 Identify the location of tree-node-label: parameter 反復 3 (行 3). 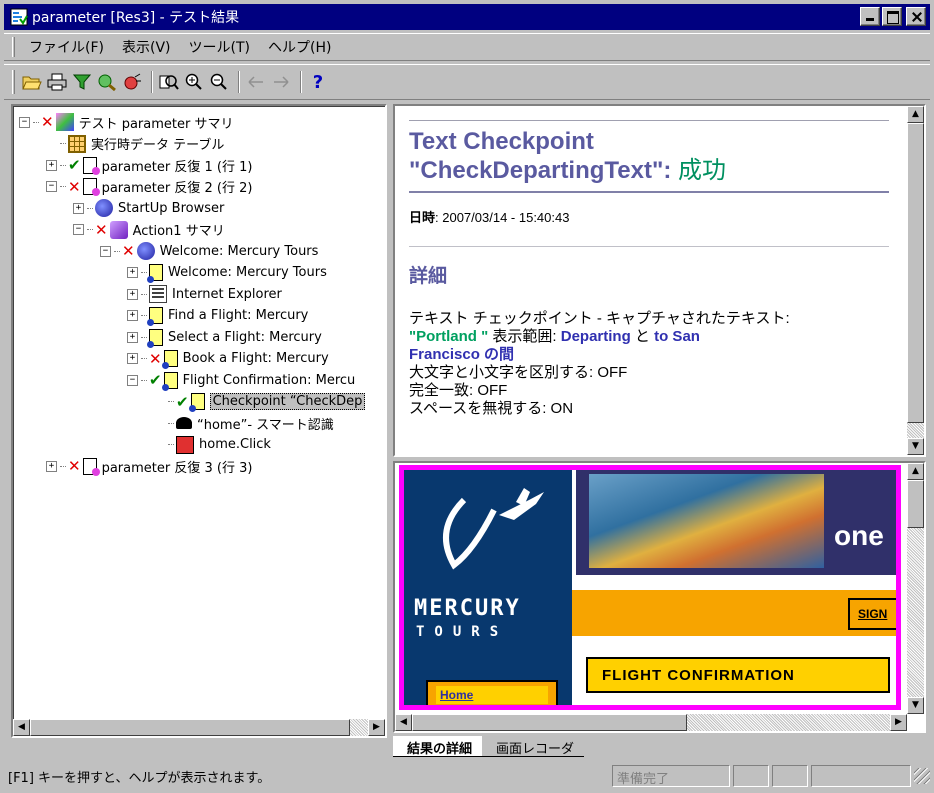
(177, 468).